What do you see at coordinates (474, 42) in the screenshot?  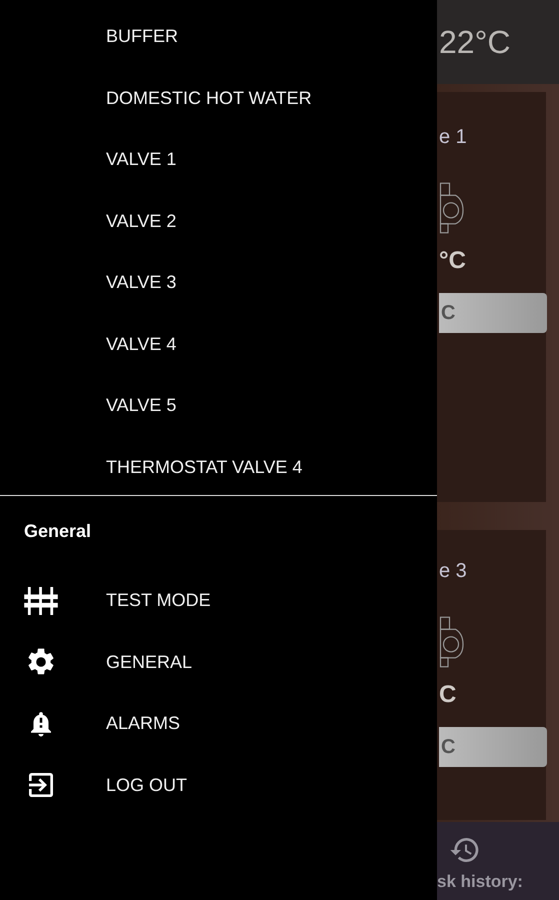 I see `temperature-reading: 22°C` at bounding box center [474, 42].